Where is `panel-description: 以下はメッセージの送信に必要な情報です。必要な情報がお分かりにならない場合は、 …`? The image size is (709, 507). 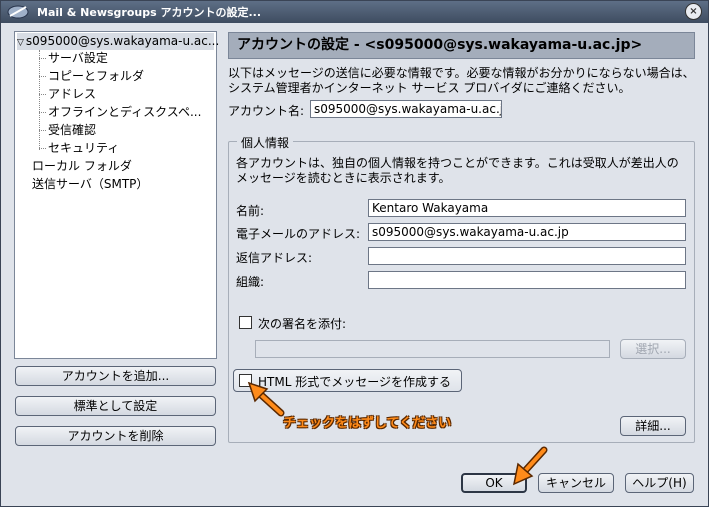 panel-description: 以下はメッセージの送信に必要な情報です。必要な情報がお分かりにならない場合は、 … is located at coordinates (461, 81).